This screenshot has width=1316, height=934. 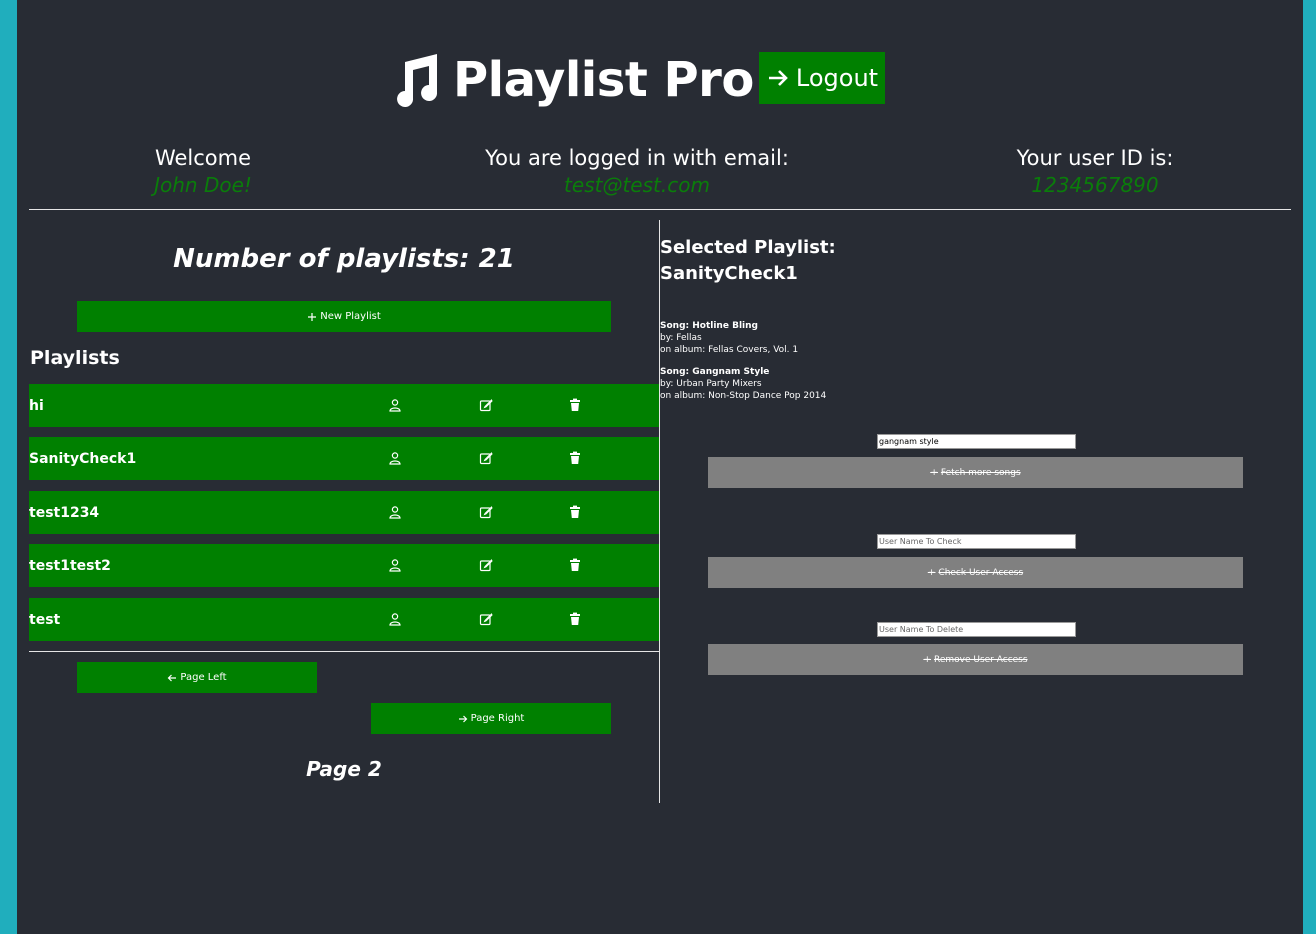 I want to click on playlist-row: SanityCheck1, so click(x=344, y=458).